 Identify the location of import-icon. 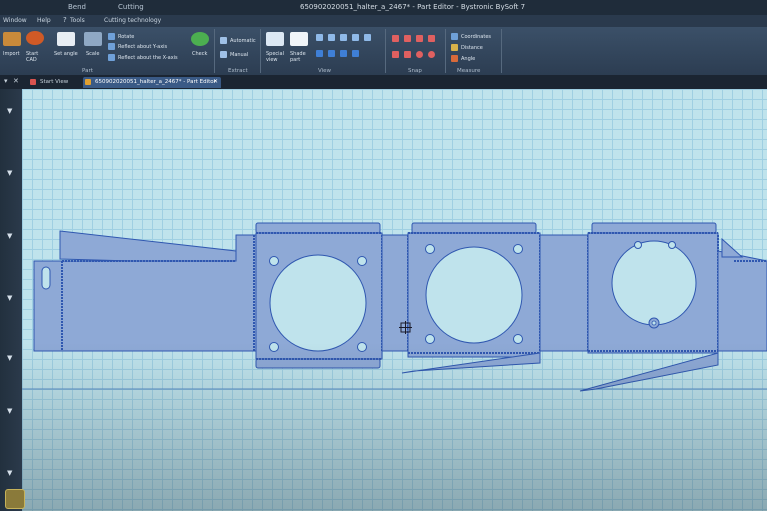
(12, 39).